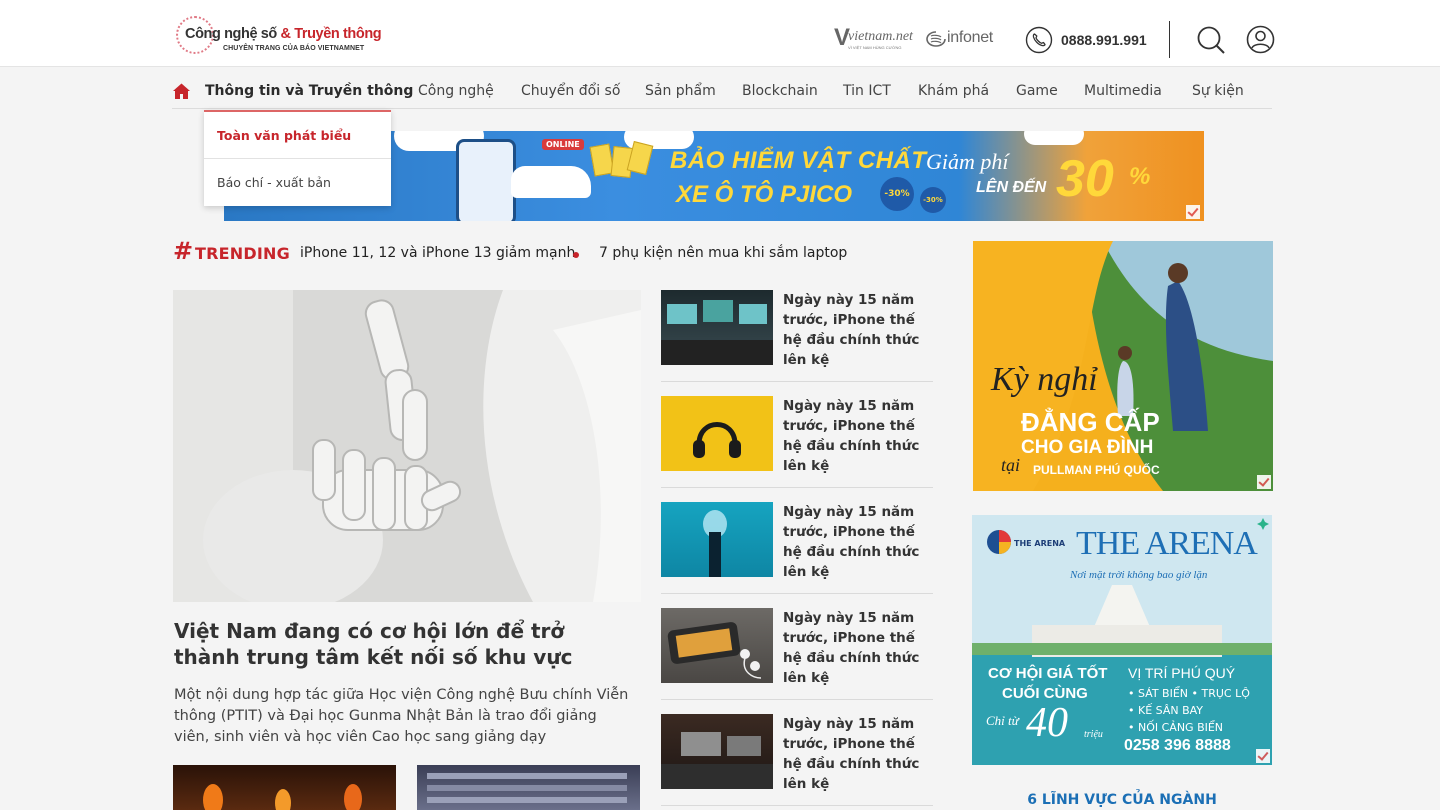  I want to click on vietnamnet-link: V vietnam.net VÌ VIỆT NAM HÙNG CƯỜNG, so click(873, 38).